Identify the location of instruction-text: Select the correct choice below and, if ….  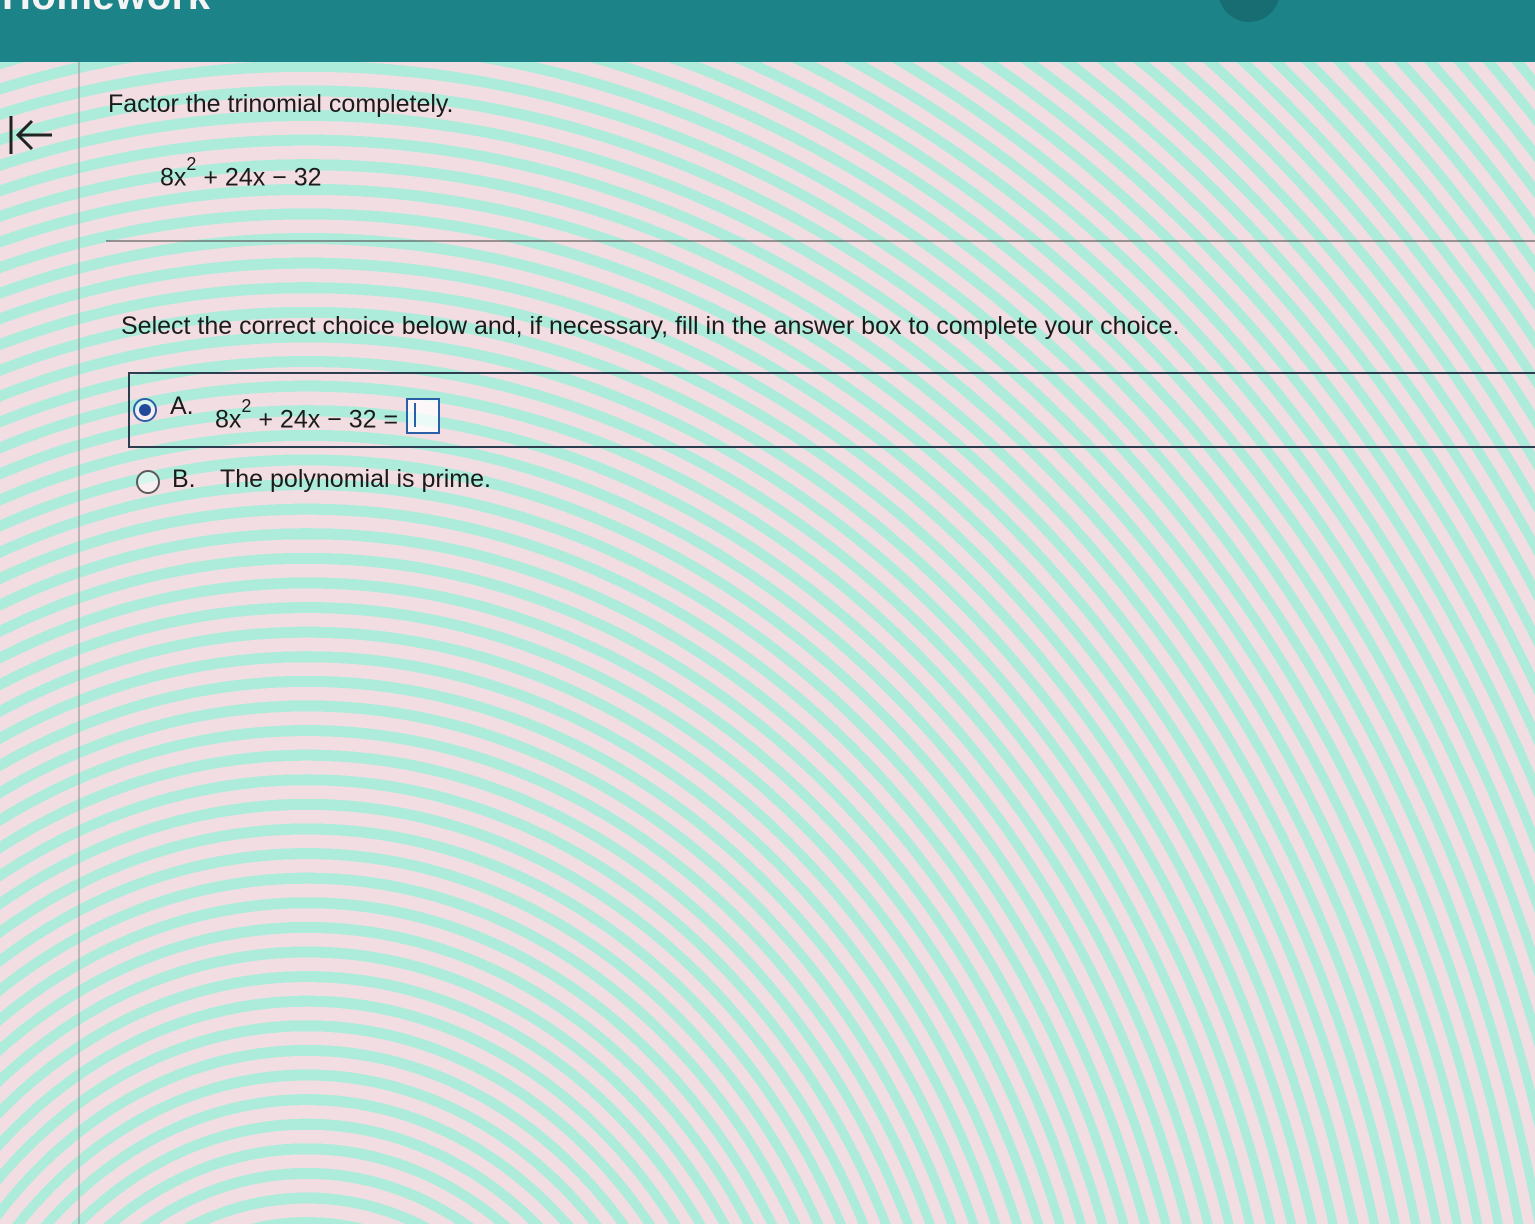
(650, 326).